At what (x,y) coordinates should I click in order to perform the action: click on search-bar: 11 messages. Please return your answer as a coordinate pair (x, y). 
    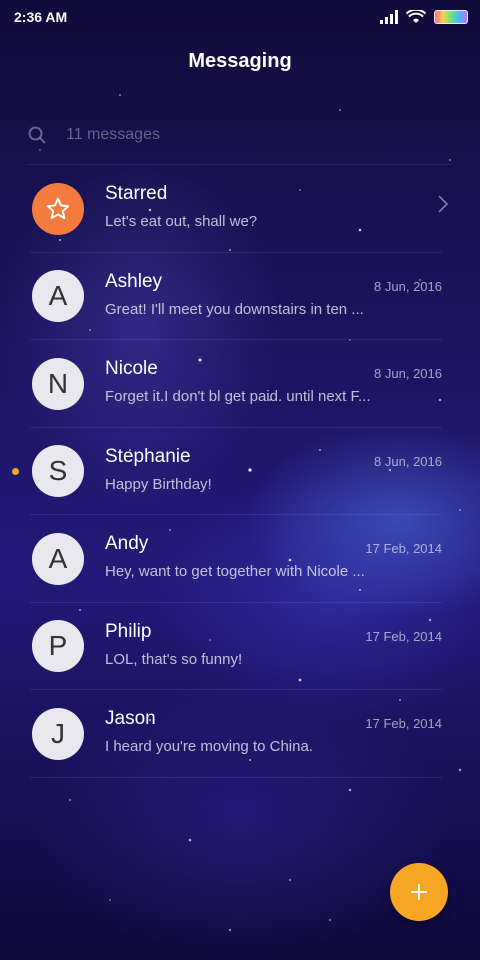
    Looking at the image, I should click on (240, 135).